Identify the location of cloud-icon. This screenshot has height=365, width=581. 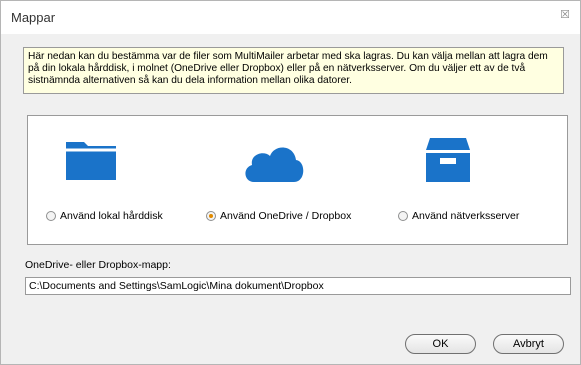
(274, 164).